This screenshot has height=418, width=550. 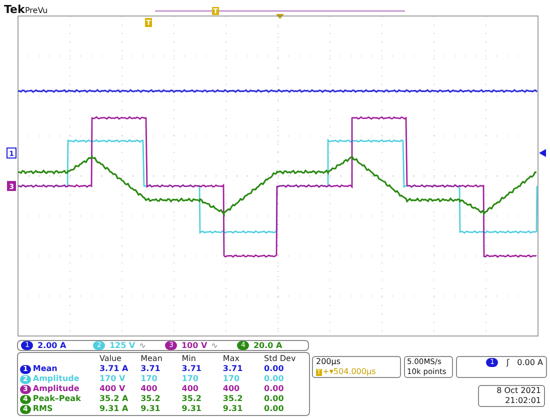 What do you see at coordinates (518, 391) in the screenshot?
I see `date-text: 8 Oct 2021` at bounding box center [518, 391].